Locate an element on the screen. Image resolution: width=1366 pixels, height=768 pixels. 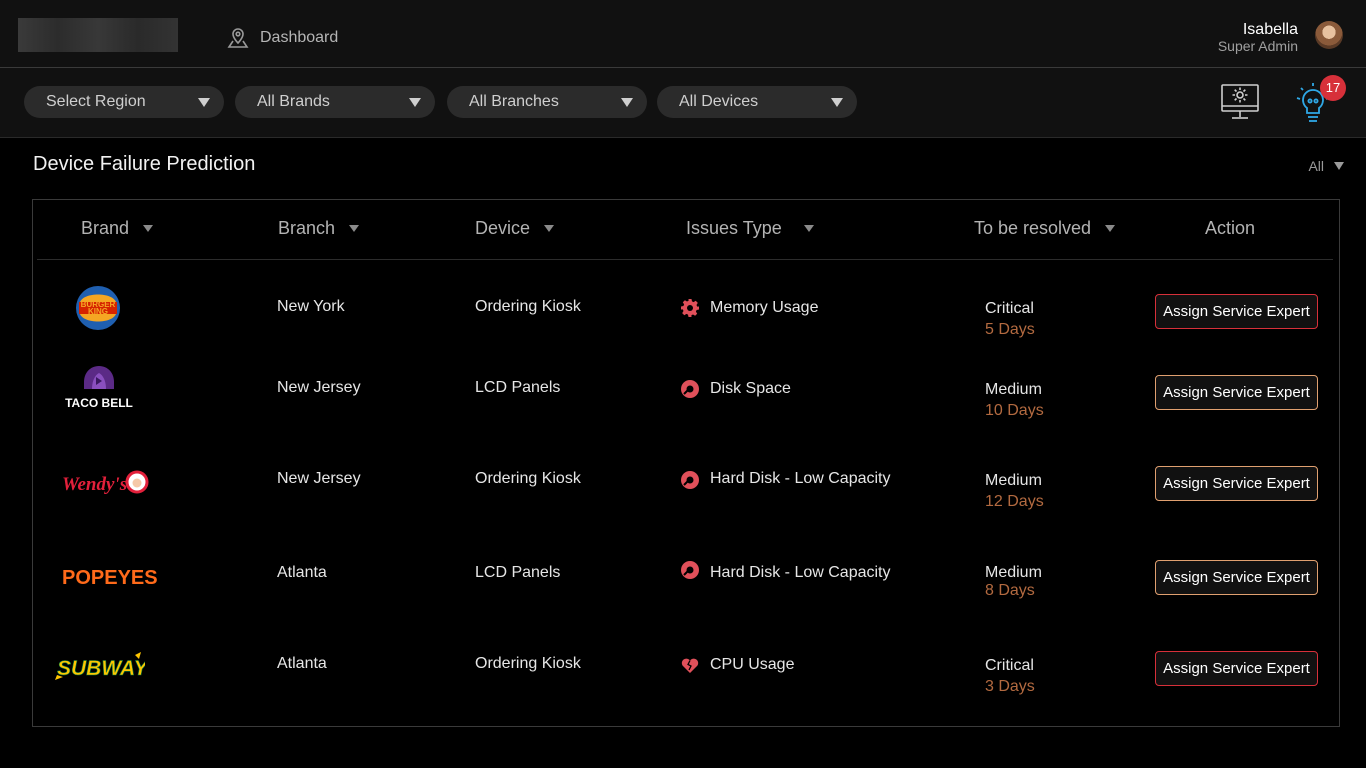
column-header-branch-label: Branch is located at coordinates (307, 228).